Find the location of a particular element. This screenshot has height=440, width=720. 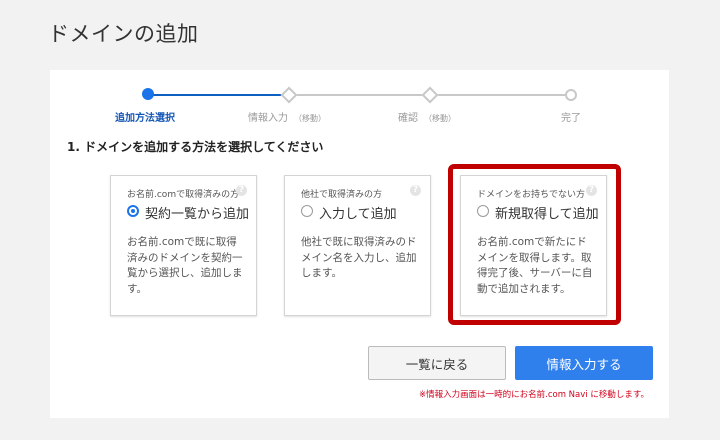

stepper: 追加方法選択 情報入力 （移動） 確認 （移動） 完了 is located at coordinates (359, 100).